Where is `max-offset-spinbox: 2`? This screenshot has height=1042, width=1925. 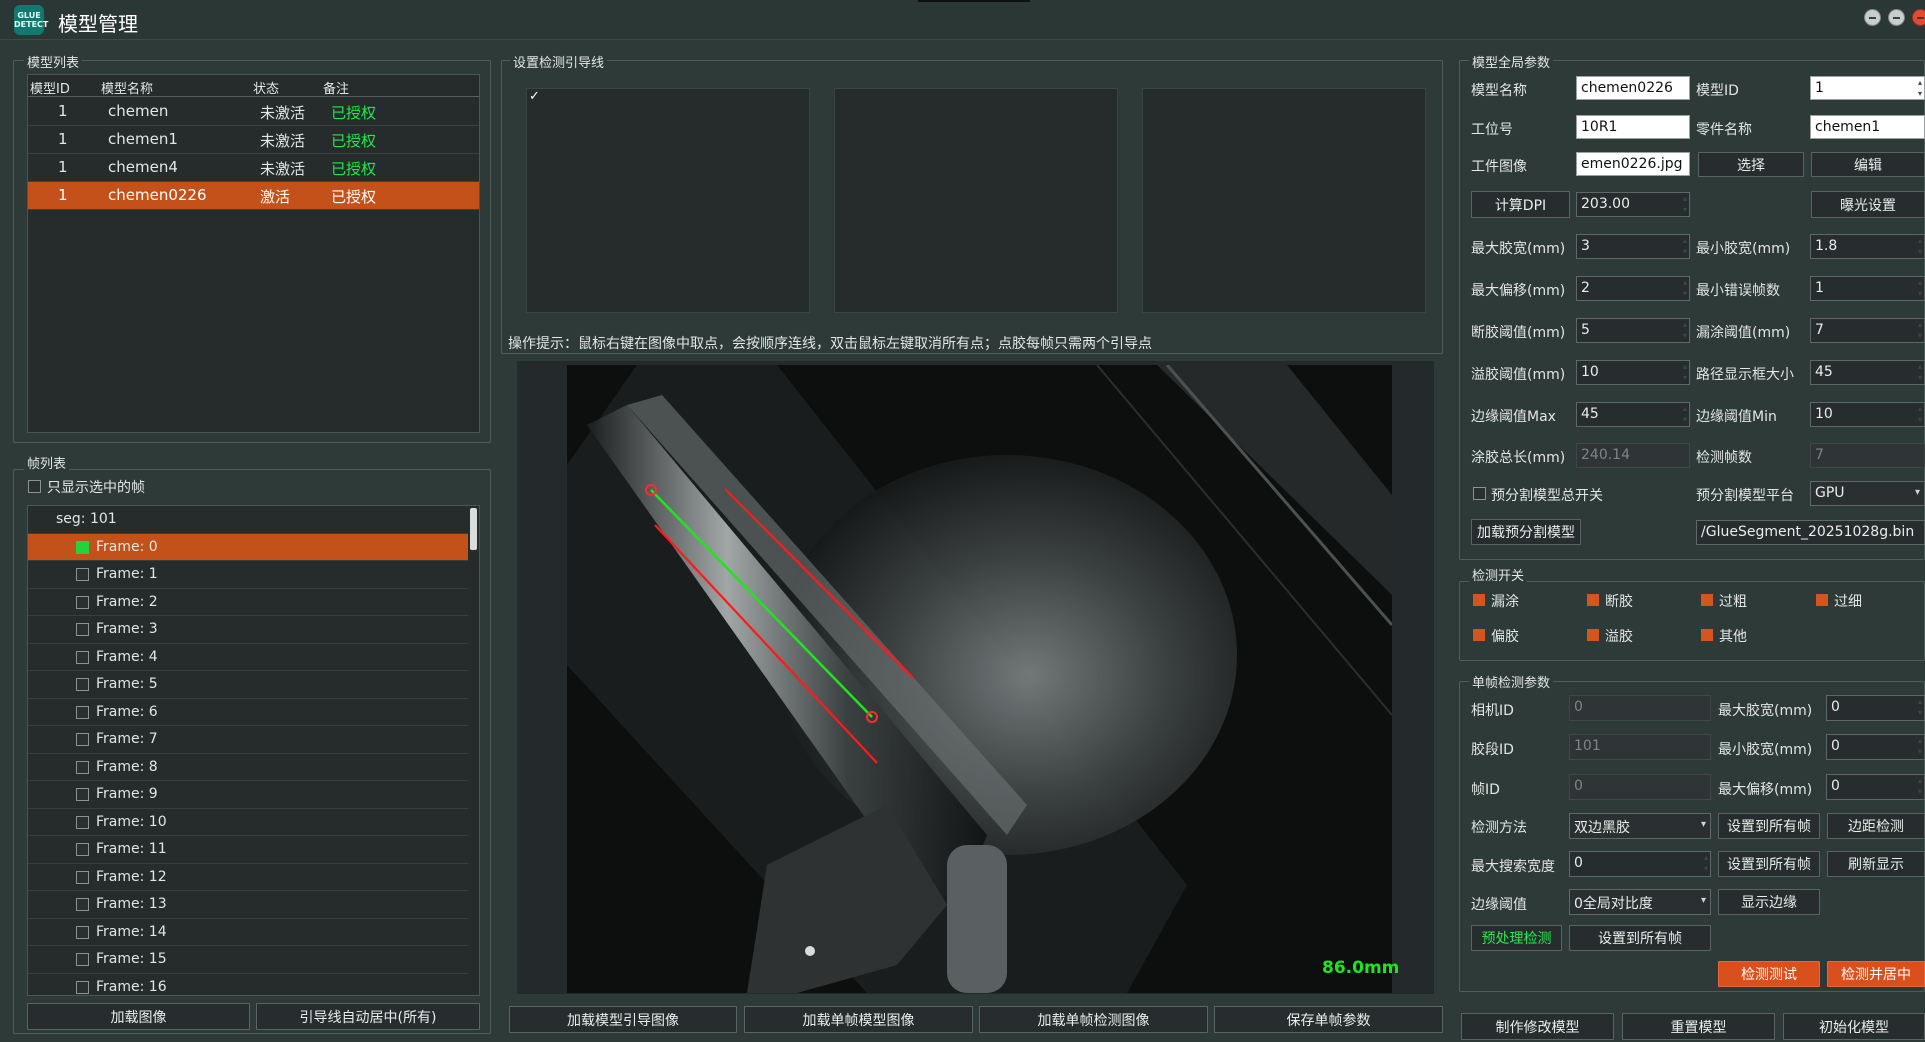 max-offset-spinbox: 2 is located at coordinates (1633, 288).